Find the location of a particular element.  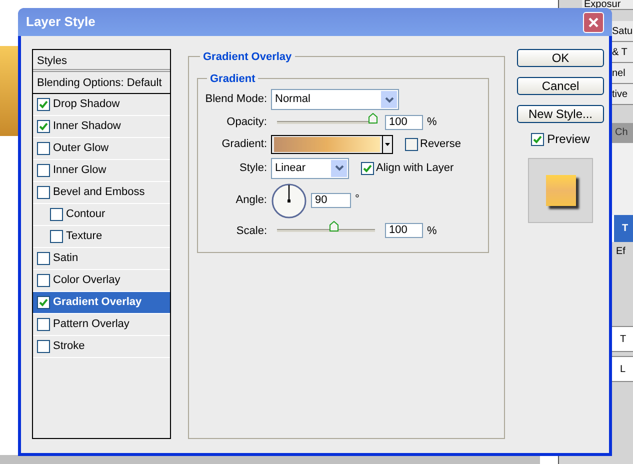

dropdown-arrow-icon is located at coordinates (387, 144).